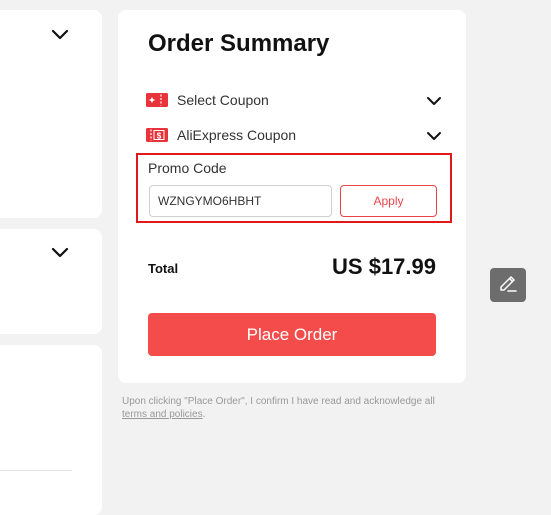 The width and height of the screenshot is (551, 515). Describe the element at coordinates (384, 266) in the screenshot. I see `total-value: US $17.99` at that location.